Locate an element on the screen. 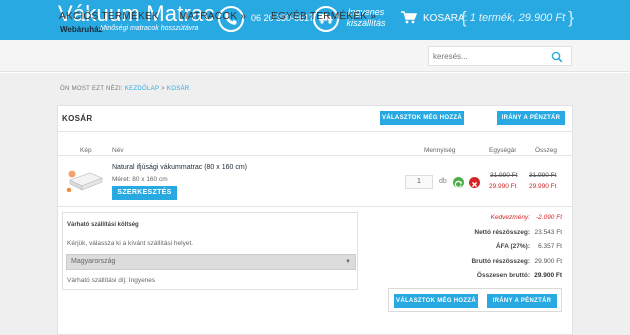 The image size is (630, 335). checkout-button-top: IRÁNY A PÉNZTÁR is located at coordinates (531, 118).